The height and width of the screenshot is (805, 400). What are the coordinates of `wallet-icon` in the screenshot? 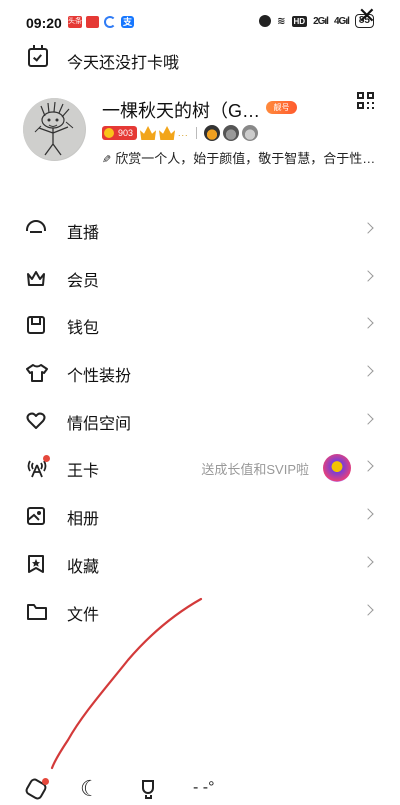 It's located at (36, 325).